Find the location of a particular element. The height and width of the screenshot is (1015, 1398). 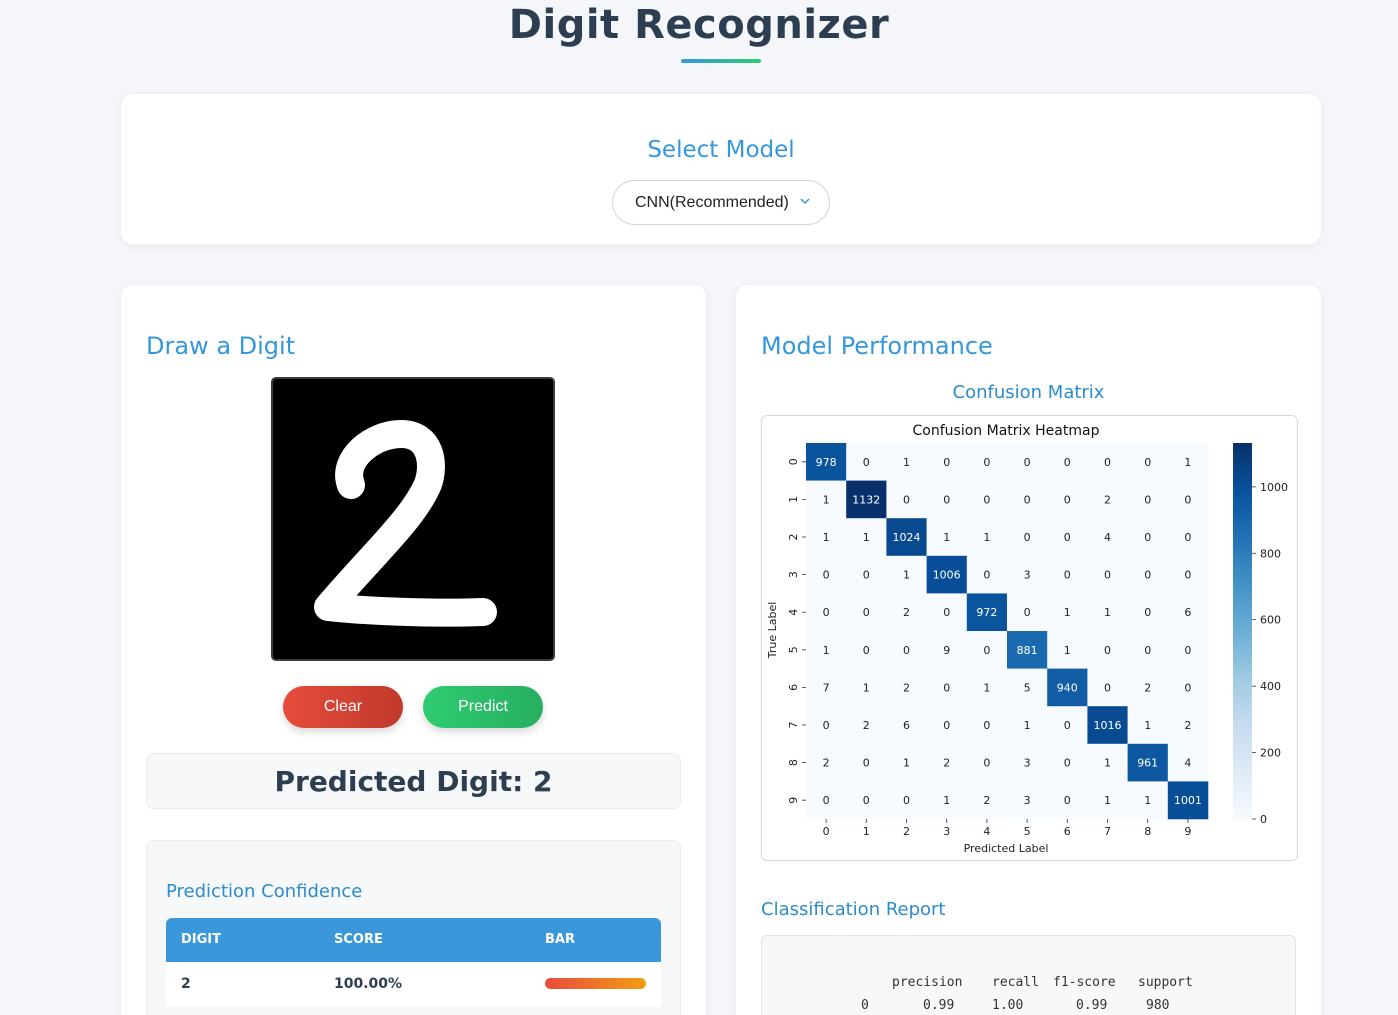

drawn-digit-stroke is located at coordinates (405, 523).